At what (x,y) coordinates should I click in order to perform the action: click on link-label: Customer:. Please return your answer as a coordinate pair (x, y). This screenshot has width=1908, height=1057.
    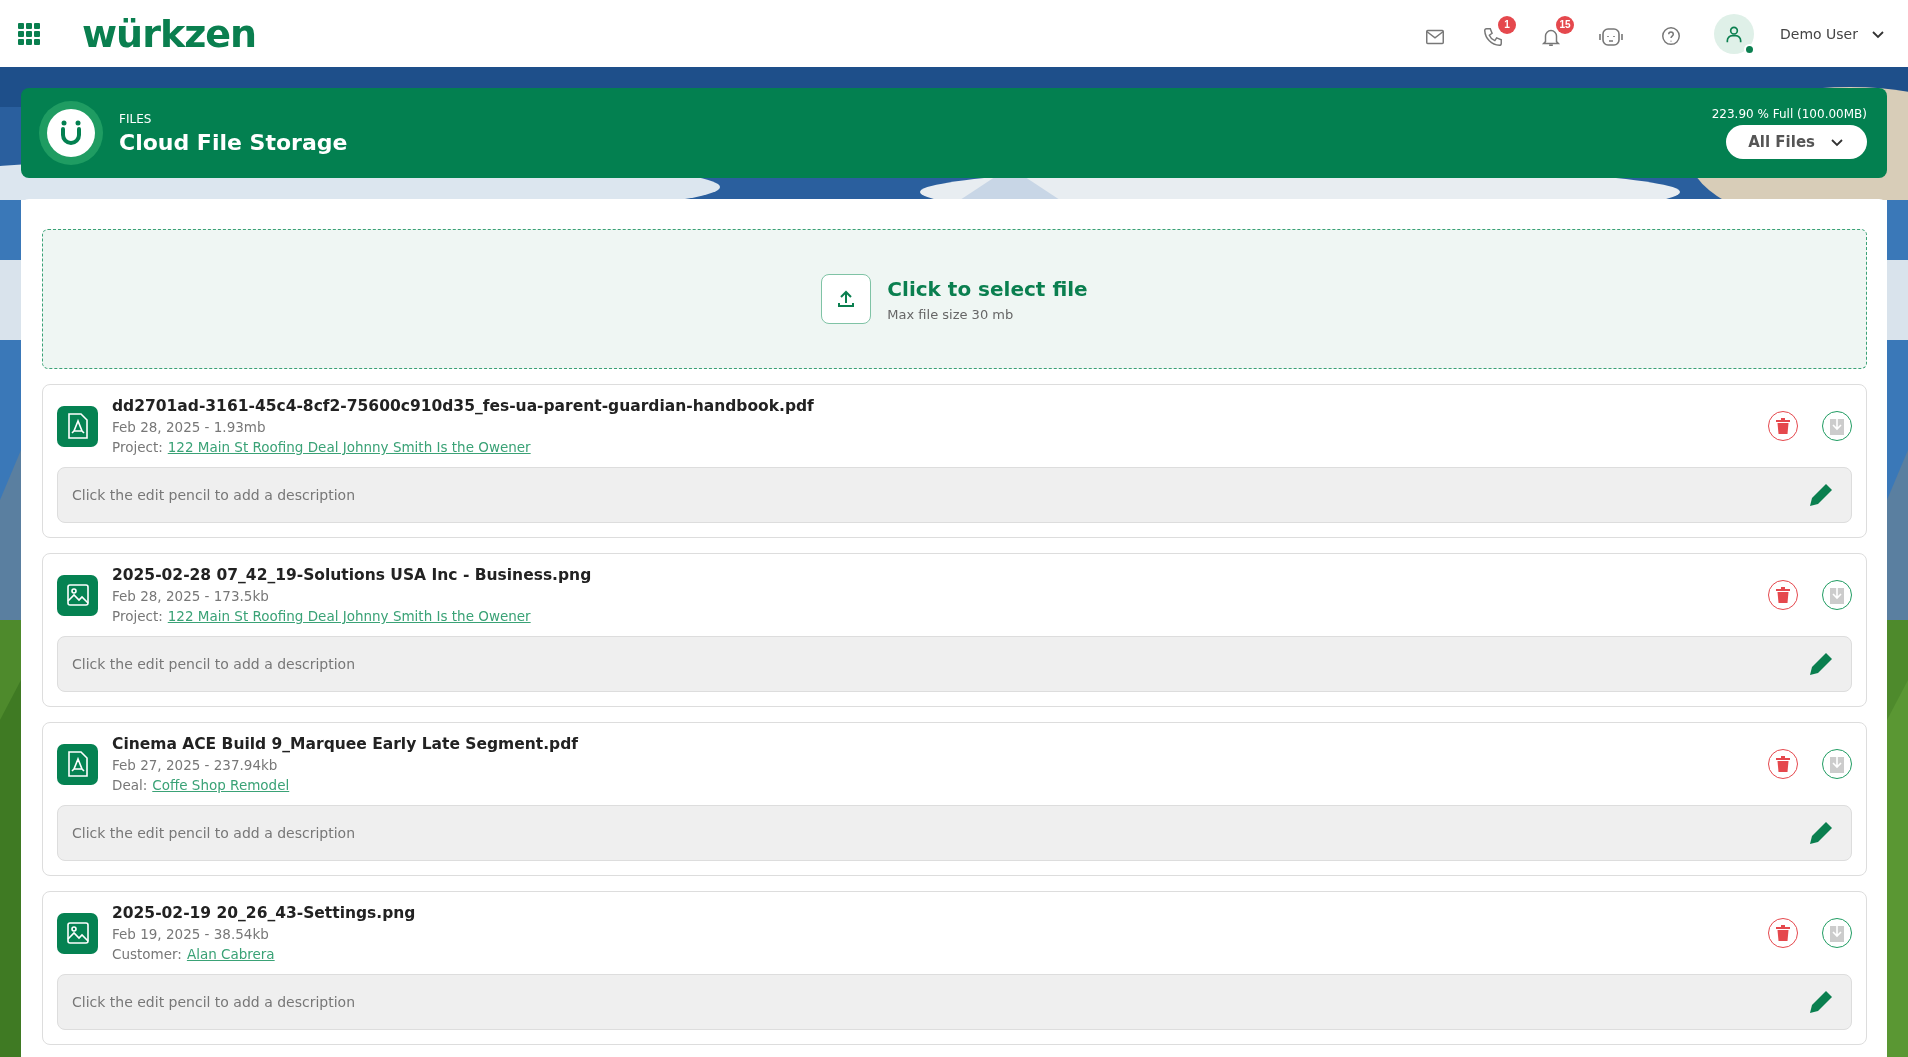
    Looking at the image, I should click on (147, 954).